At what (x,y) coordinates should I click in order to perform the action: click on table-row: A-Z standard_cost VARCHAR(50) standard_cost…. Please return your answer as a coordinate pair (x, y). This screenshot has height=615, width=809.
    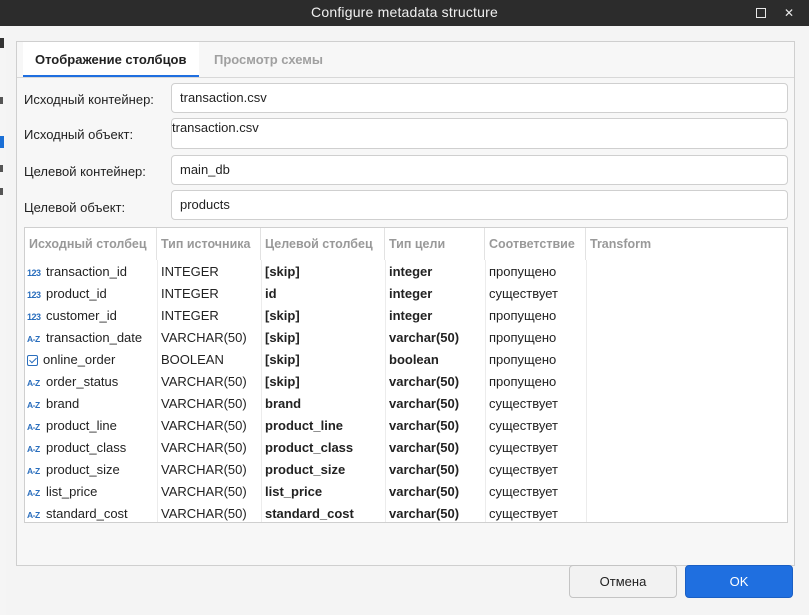
    Looking at the image, I should click on (406, 514).